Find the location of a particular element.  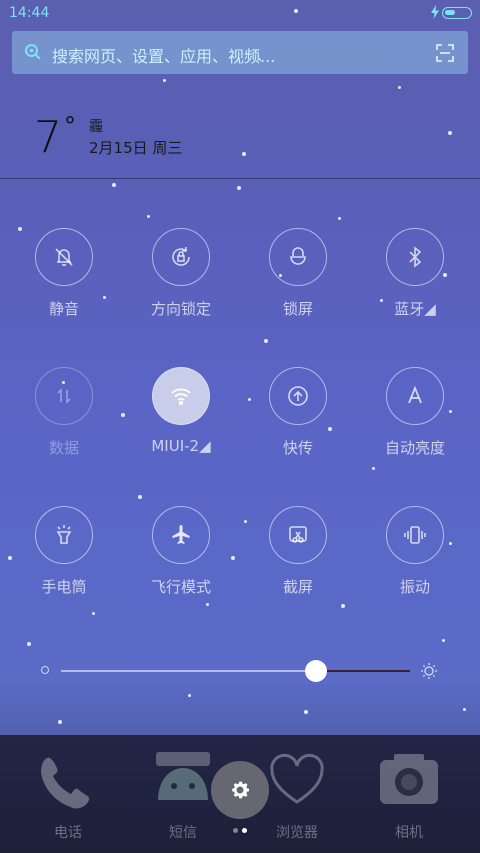

brightness-thumb is located at coordinates (315, 671).